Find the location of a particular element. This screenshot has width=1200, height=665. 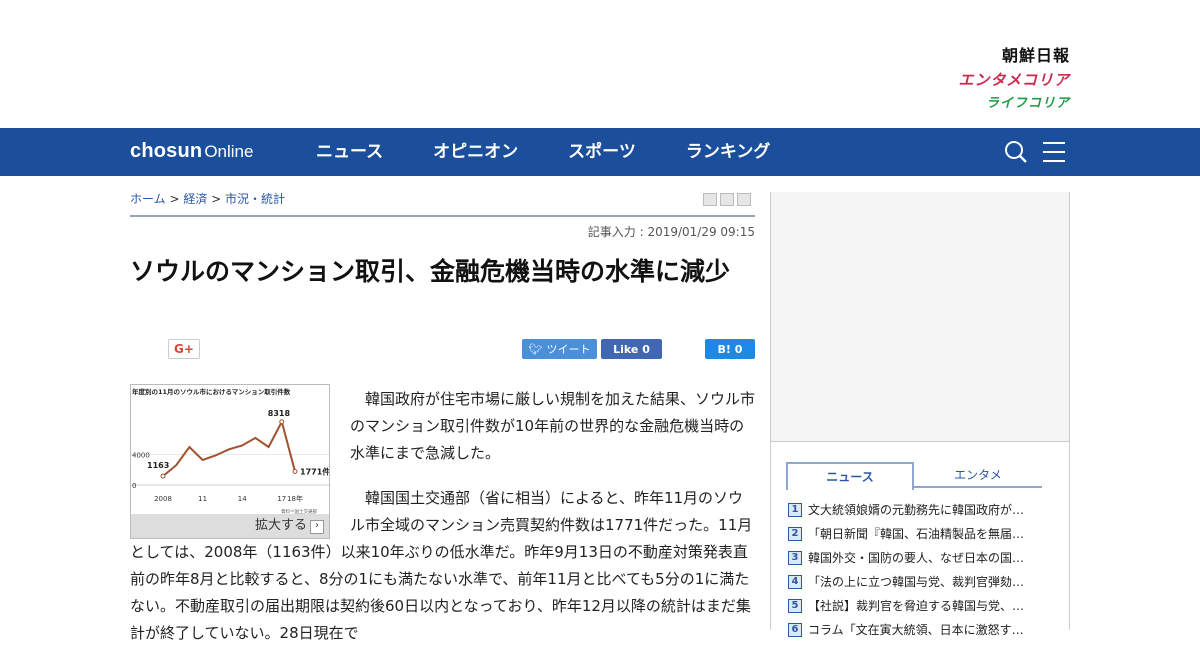

breadcrumb: ホーム > 経済 > 市況・統計 is located at coordinates (207, 198).